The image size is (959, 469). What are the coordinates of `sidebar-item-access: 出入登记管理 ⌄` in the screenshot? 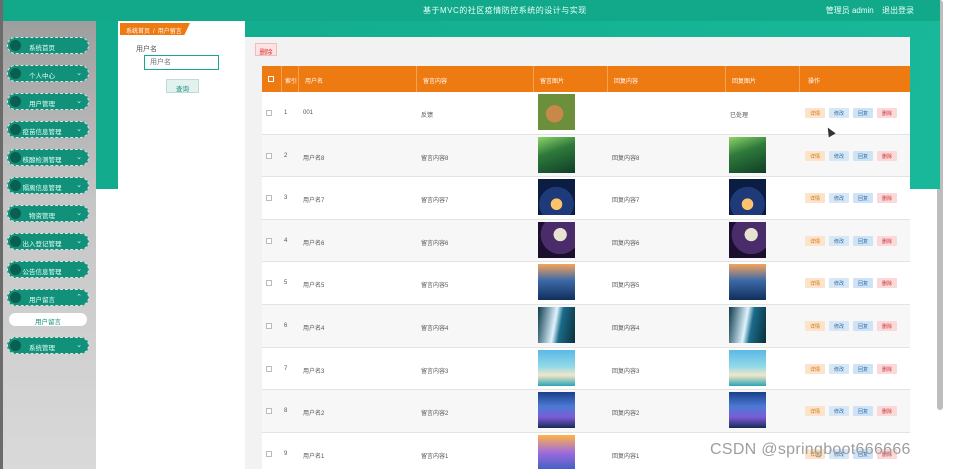 It's located at (48, 241).